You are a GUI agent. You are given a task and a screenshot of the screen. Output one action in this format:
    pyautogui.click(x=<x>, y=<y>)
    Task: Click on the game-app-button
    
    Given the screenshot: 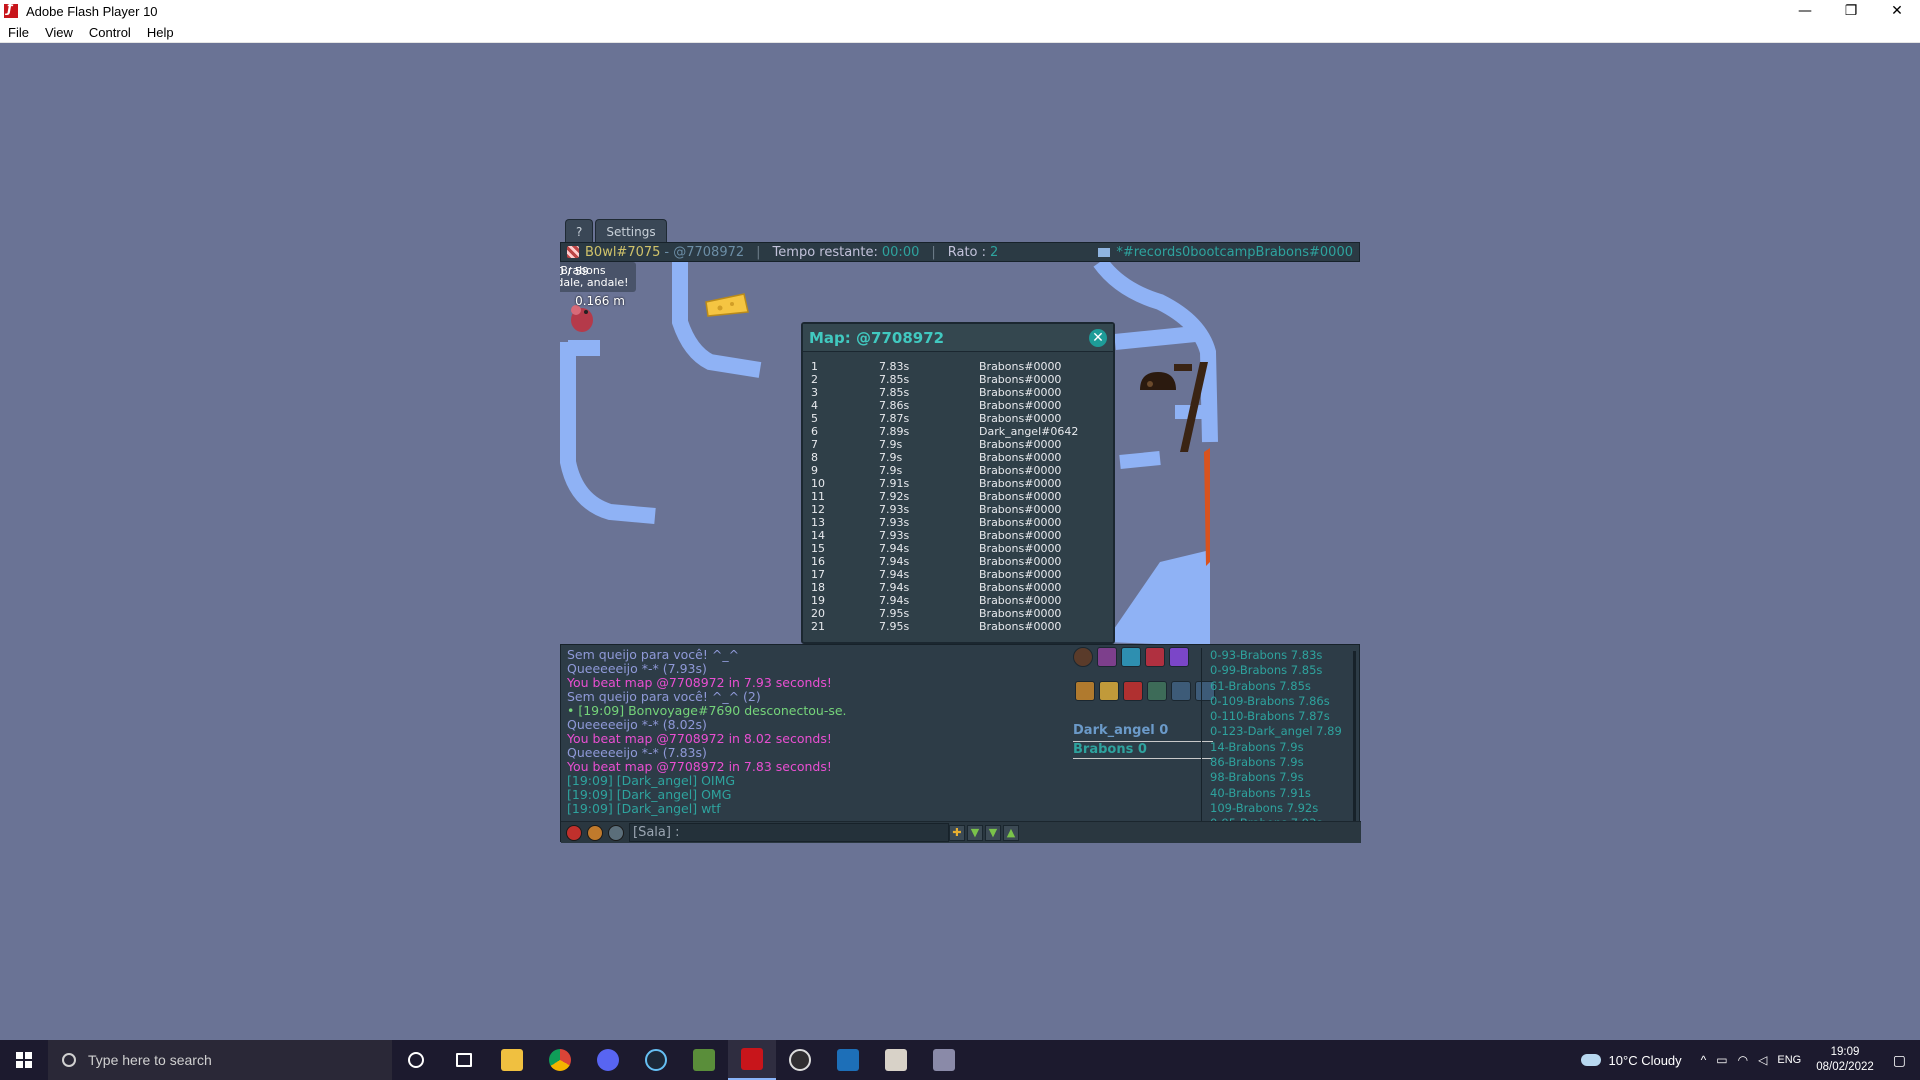 What is the action you would take?
    pyautogui.click(x=944, y=1060)
    